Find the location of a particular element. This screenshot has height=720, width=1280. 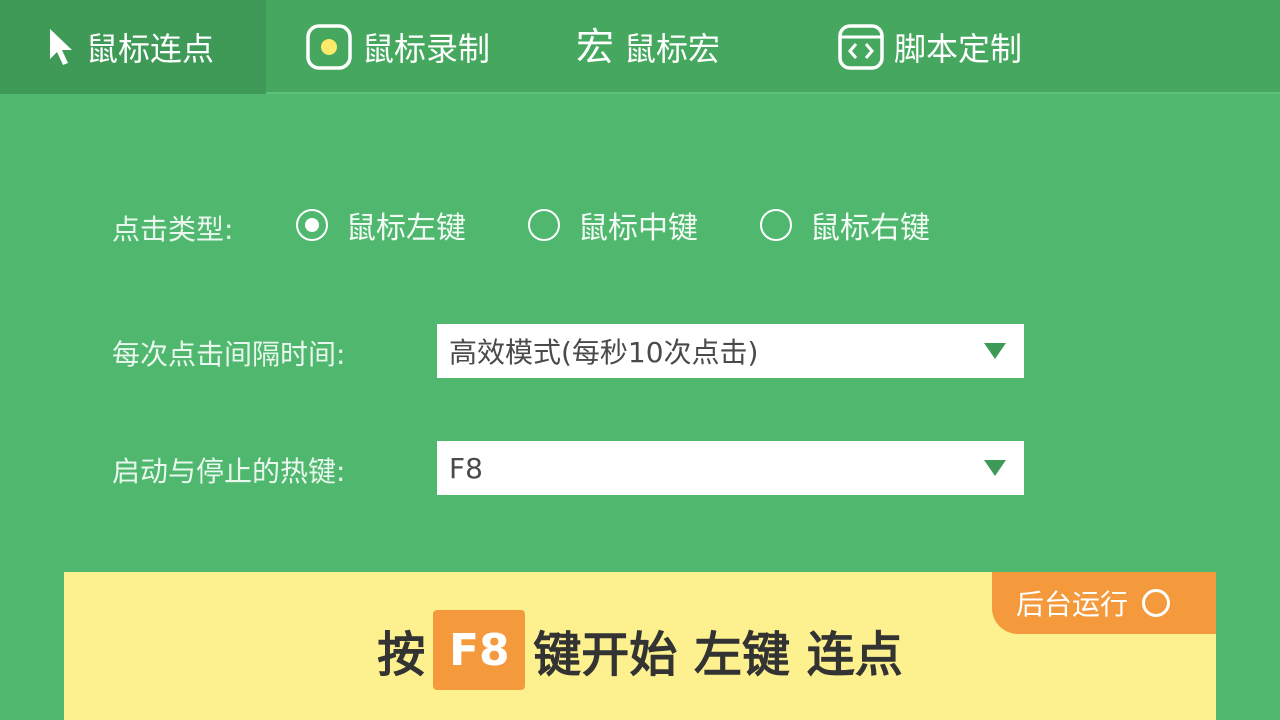

background-run-toggle: 后台运行 is located at coordinates (1104, 603).